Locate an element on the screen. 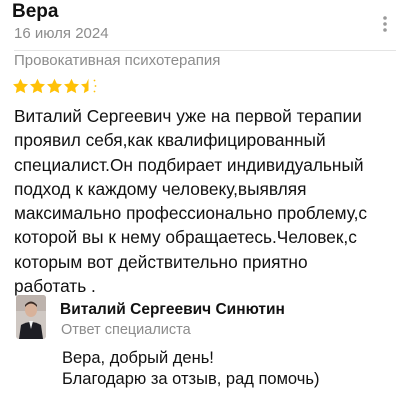  review-author-name: Вера is located at coordinates (35, 11).